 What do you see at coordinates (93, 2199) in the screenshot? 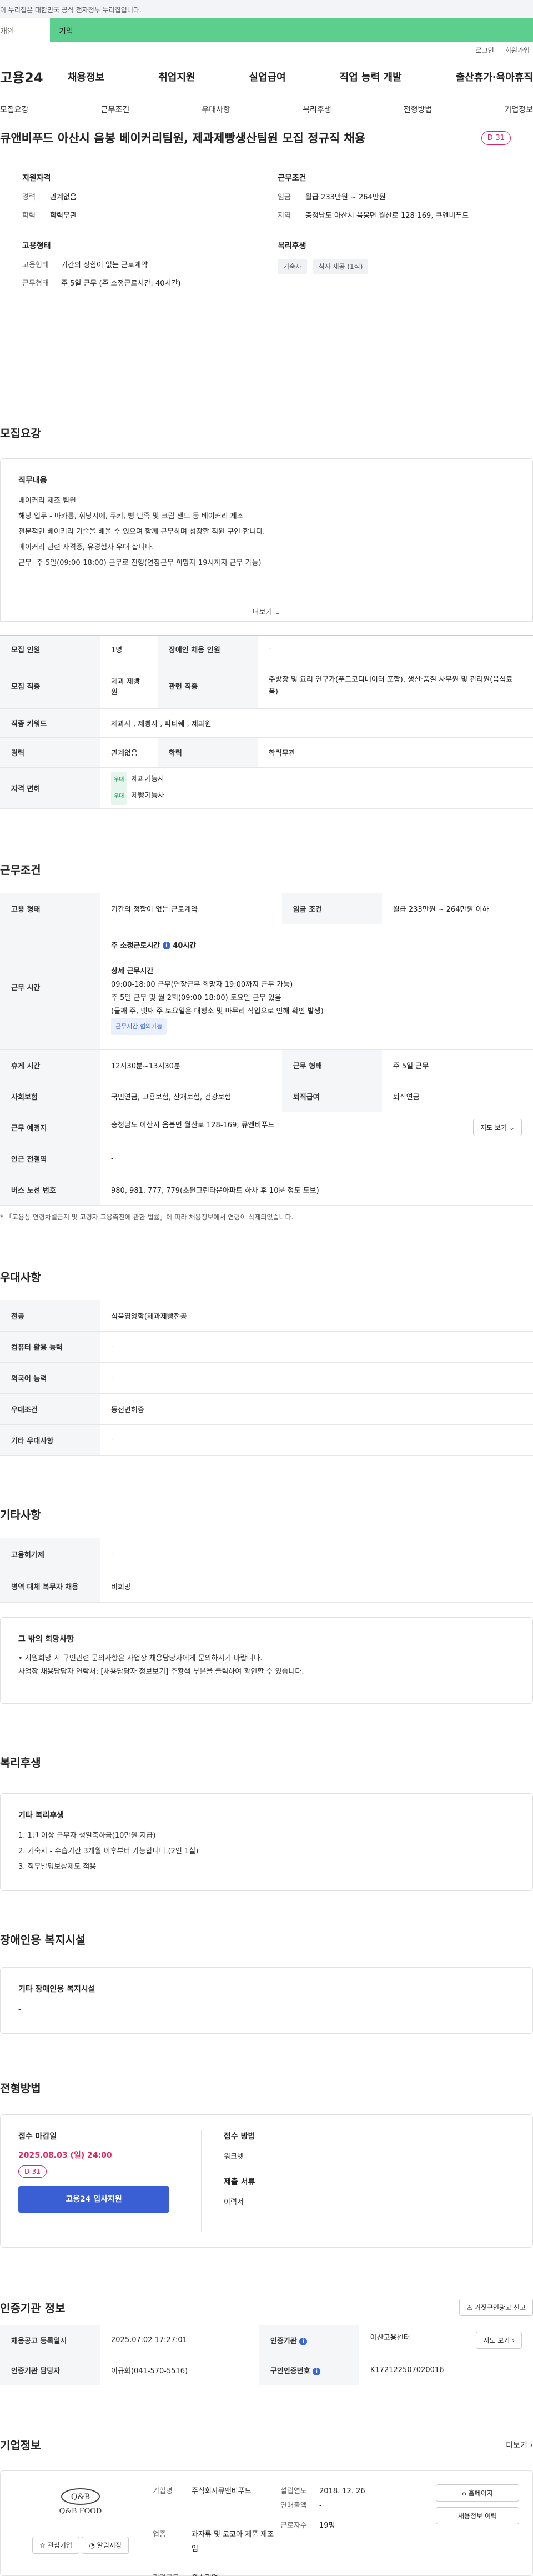
I see `apply-button: 고용24 입사지원` at bounding box center [93, 2199].